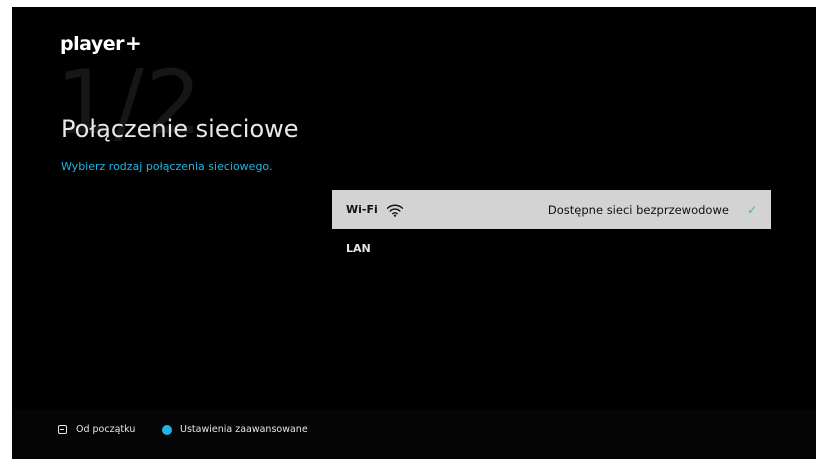 The width and height of the screenshot is (816, 466). What do you see at coordinates (167, 166) in the screenshot?
I see `page-subtitle: Wybierz rodzaj połączenia sieciowego.` at bounding box center [167, 166].